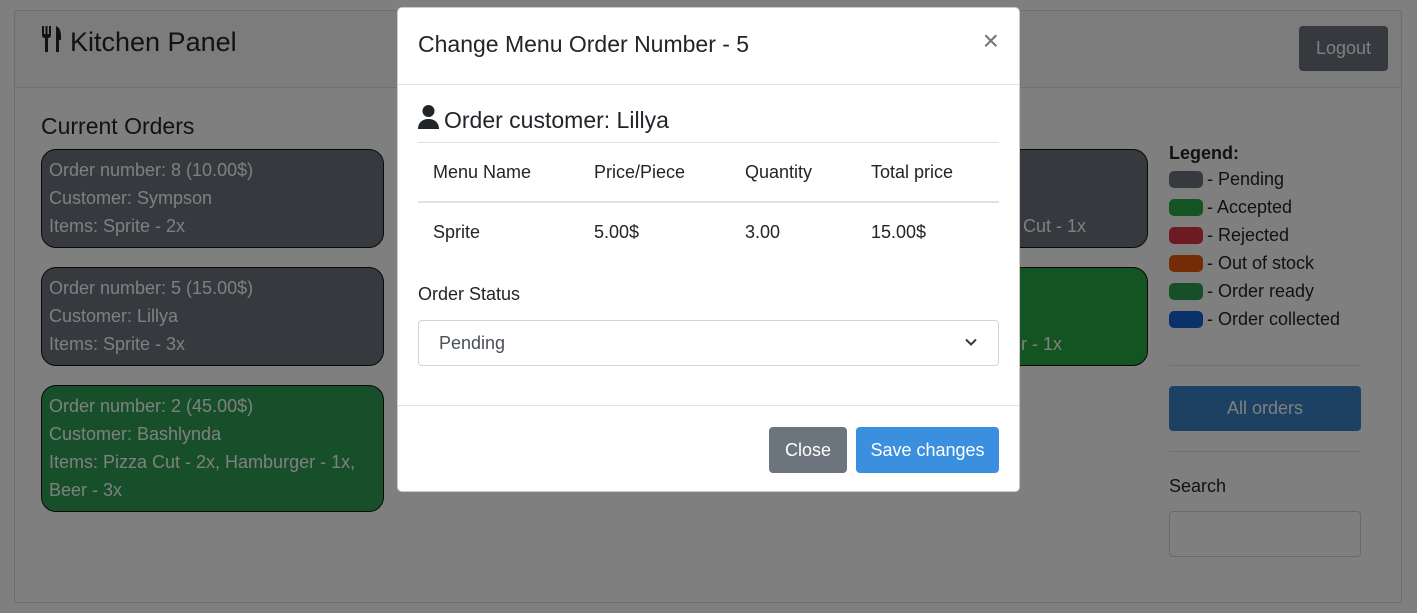 The width and height of the screenshot is (1417, 613). What do you see at coordinates (927, 173) in the screenshot?
I see `column-header: Total price` at bounding box center [927, 173].